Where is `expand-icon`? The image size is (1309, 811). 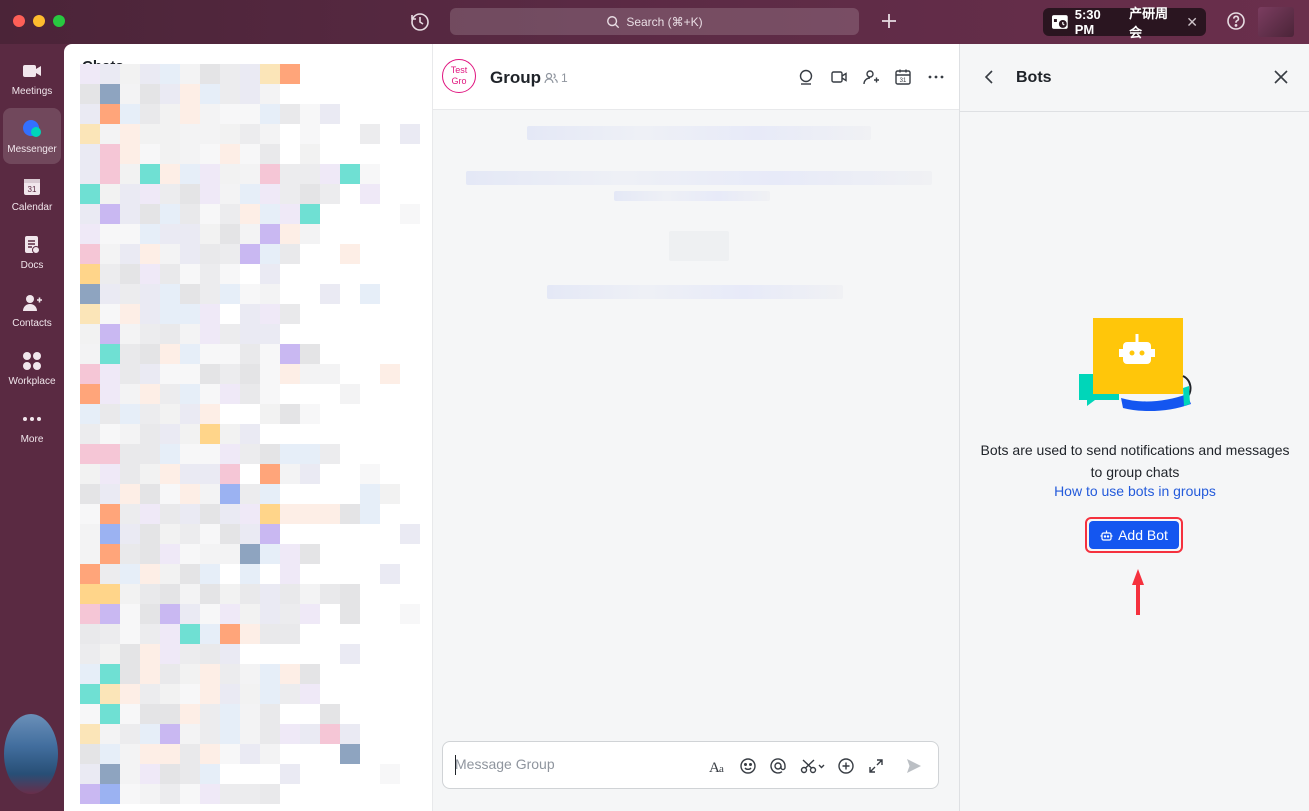 expand-icon is located at coordinates (876, 766).